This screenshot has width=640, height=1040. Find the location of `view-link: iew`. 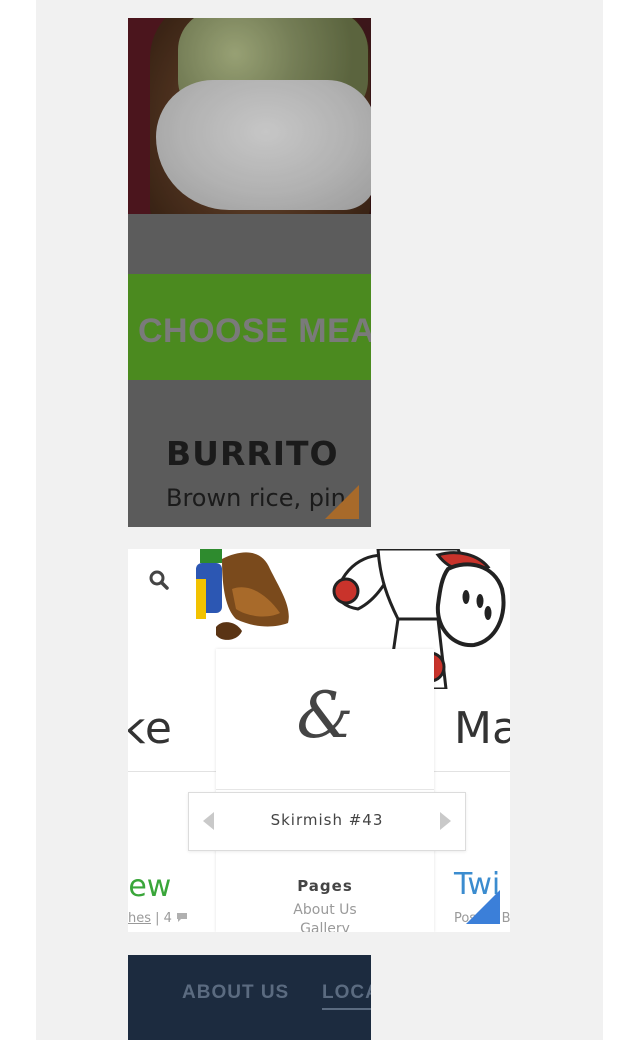

view-link: iew is located at coordinates (149, 886).